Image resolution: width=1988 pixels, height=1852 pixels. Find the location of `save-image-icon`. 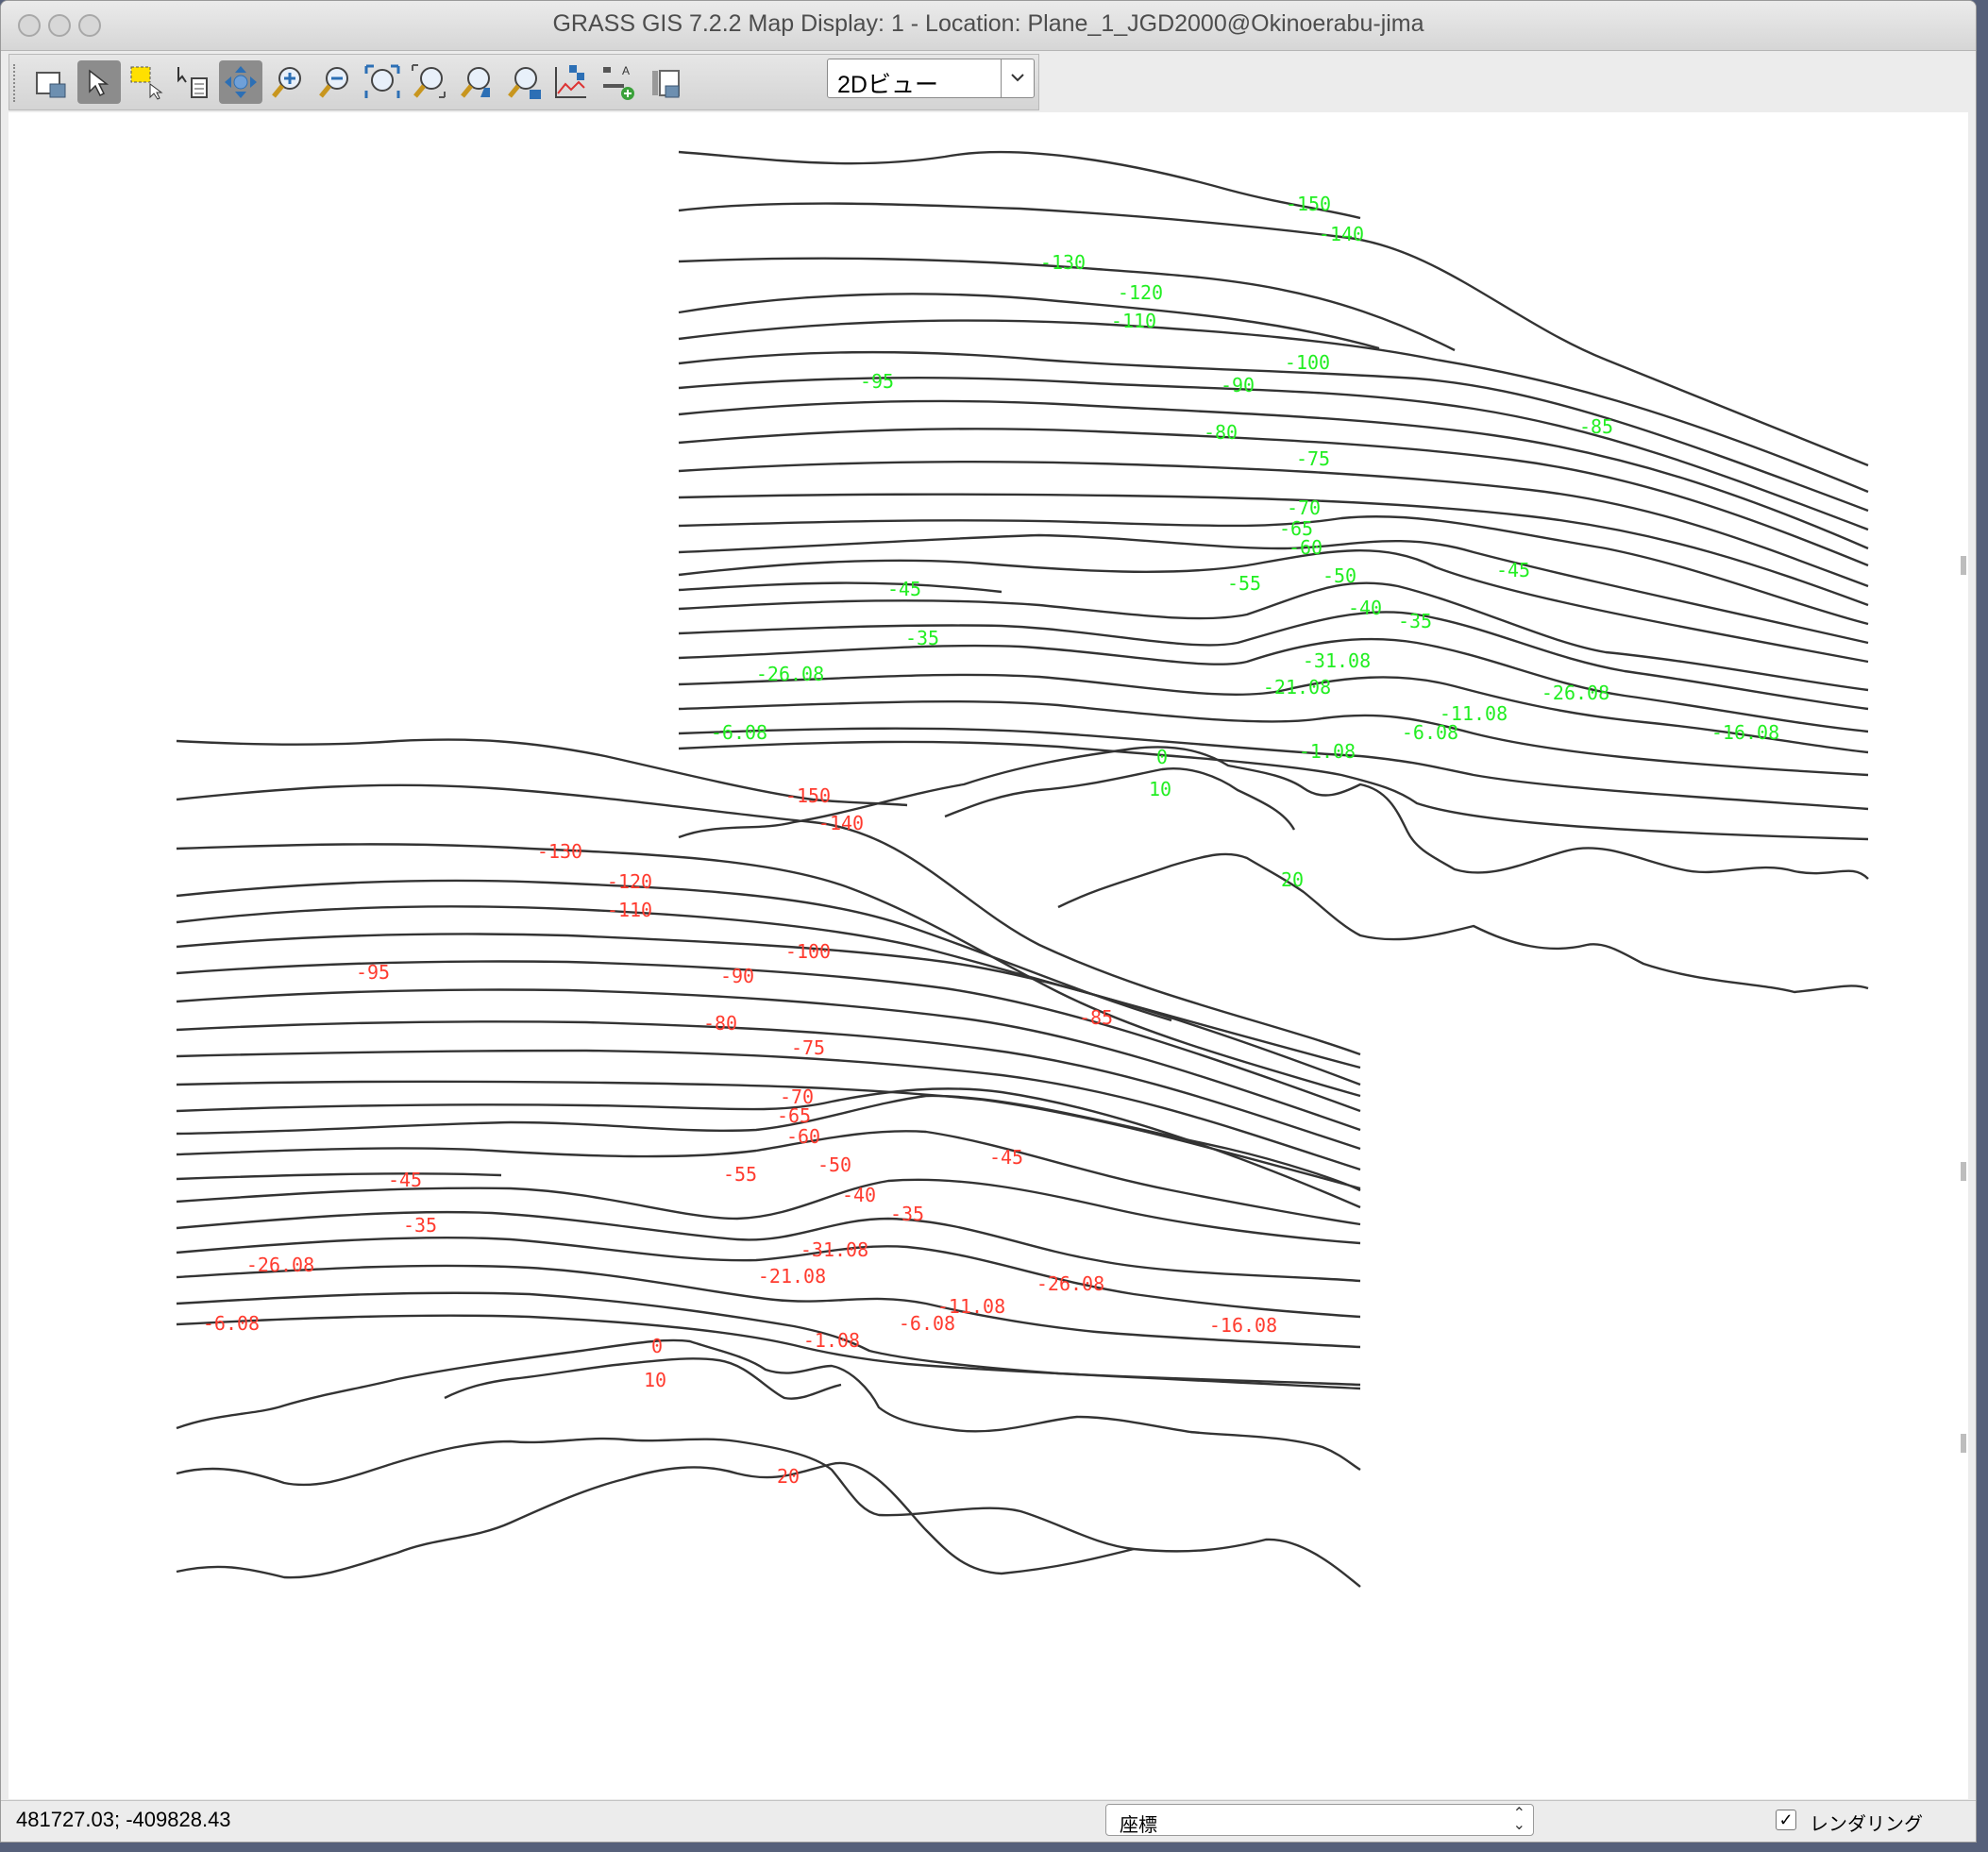

save-image-icon is located at coordinates (666, 84).